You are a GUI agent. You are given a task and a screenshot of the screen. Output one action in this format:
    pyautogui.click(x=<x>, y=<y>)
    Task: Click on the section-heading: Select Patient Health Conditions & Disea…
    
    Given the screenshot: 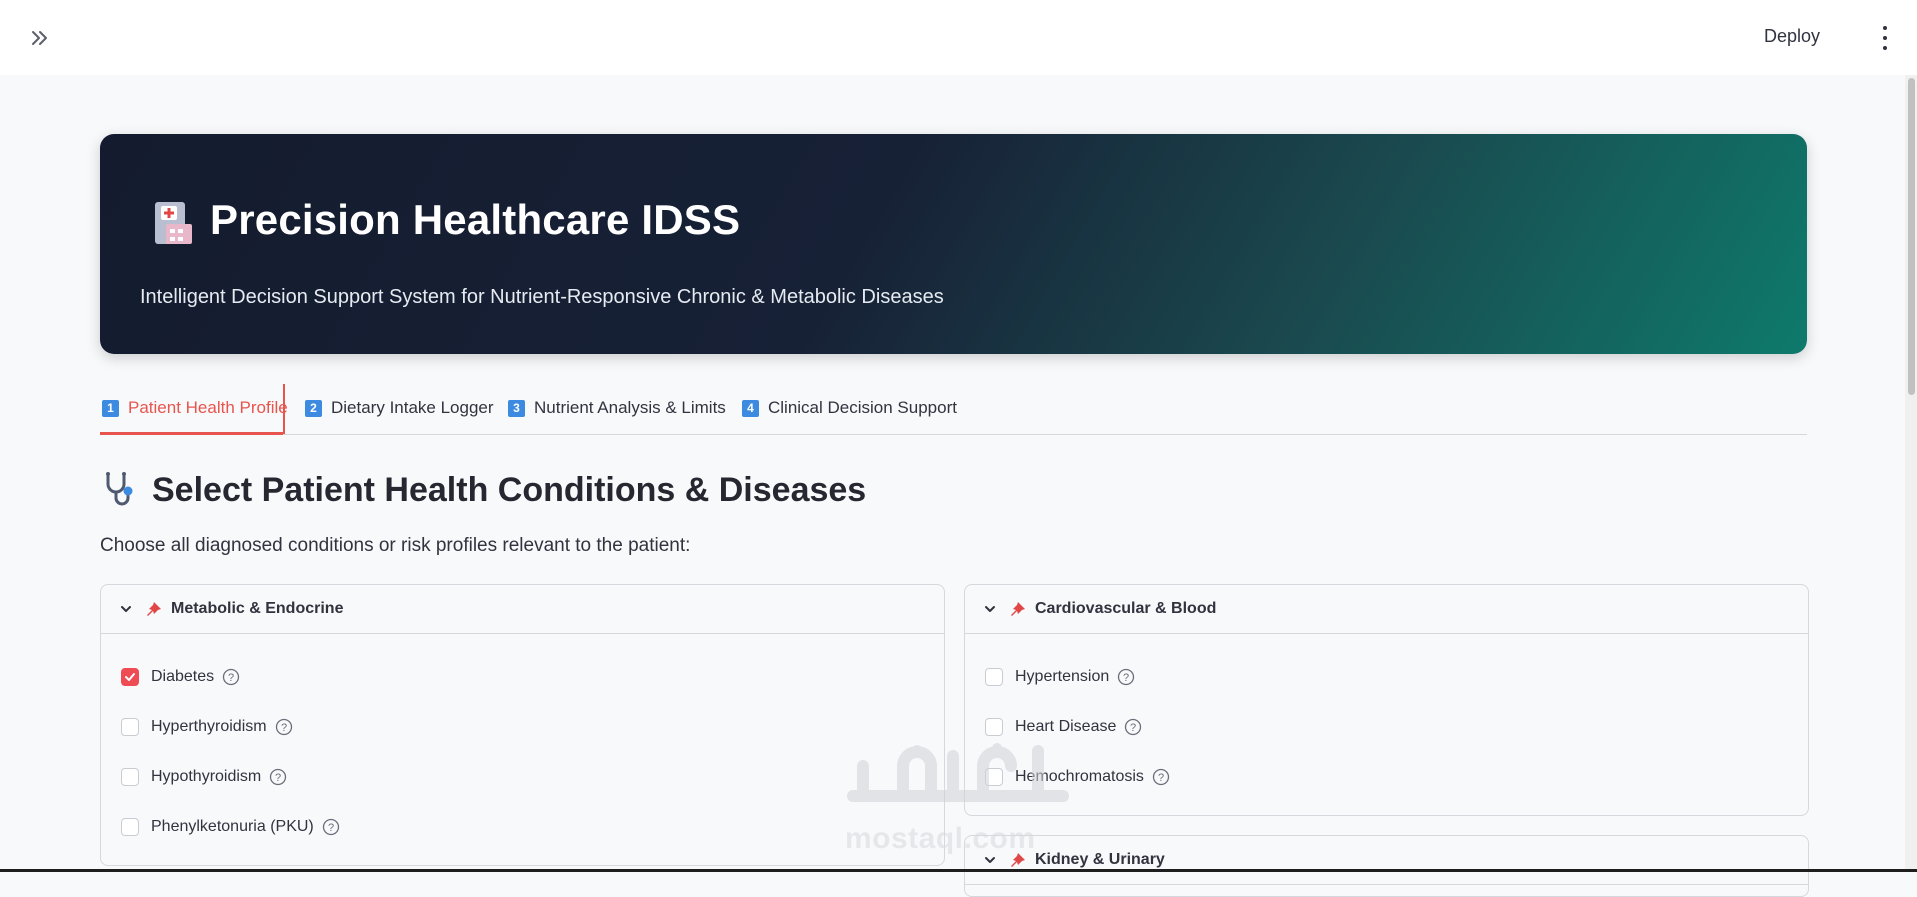 What is the action you would take?
    pyautogui.click(x=483, y=490)
    